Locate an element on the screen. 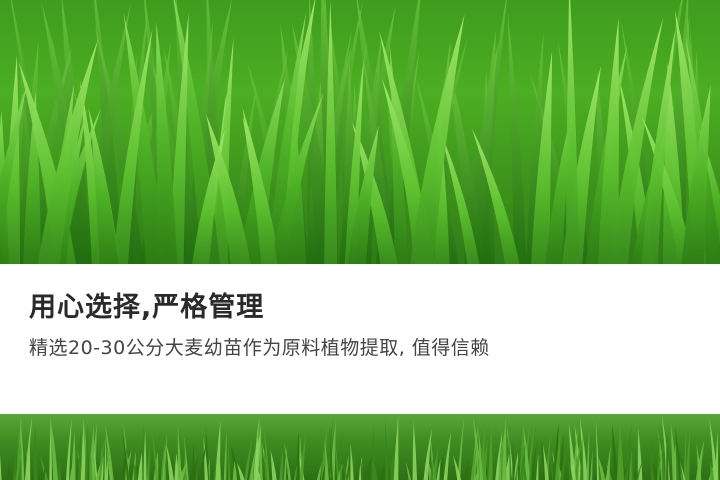 The height and width of the screenshot is (480, 720). lawn-photo is located at coordinates (360, 447).